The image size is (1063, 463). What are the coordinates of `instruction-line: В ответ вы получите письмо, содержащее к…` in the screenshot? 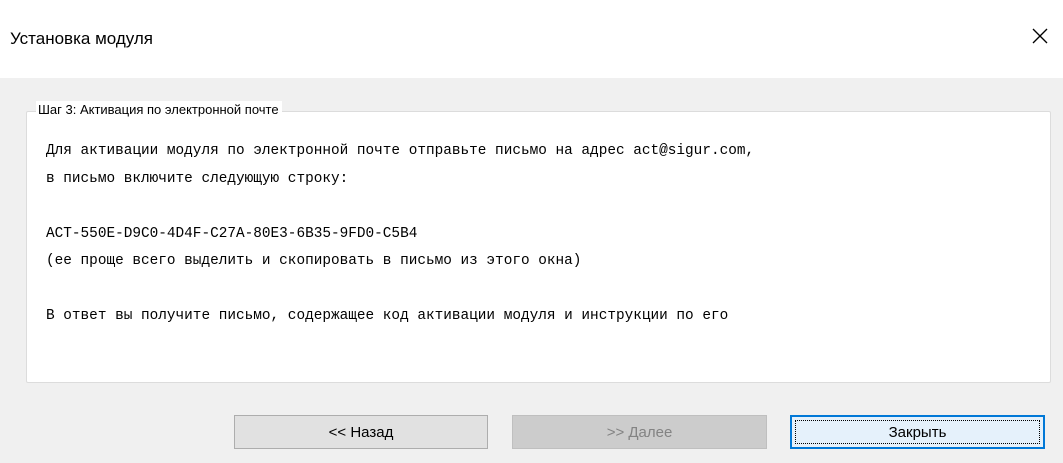 It's located at (387, 316).